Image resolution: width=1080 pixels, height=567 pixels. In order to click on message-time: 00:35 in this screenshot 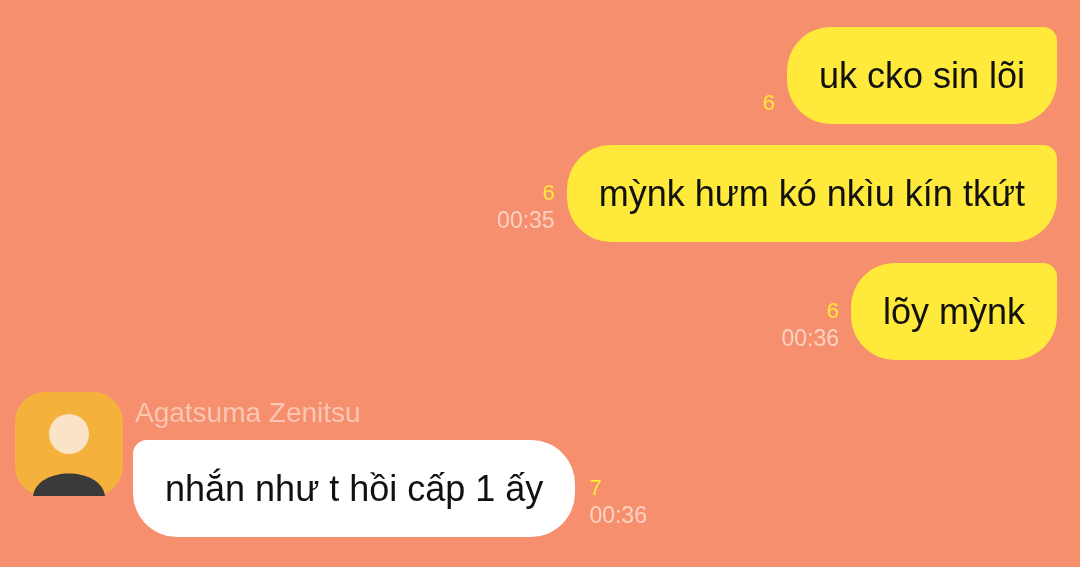, I will do `click(526, 220)`.